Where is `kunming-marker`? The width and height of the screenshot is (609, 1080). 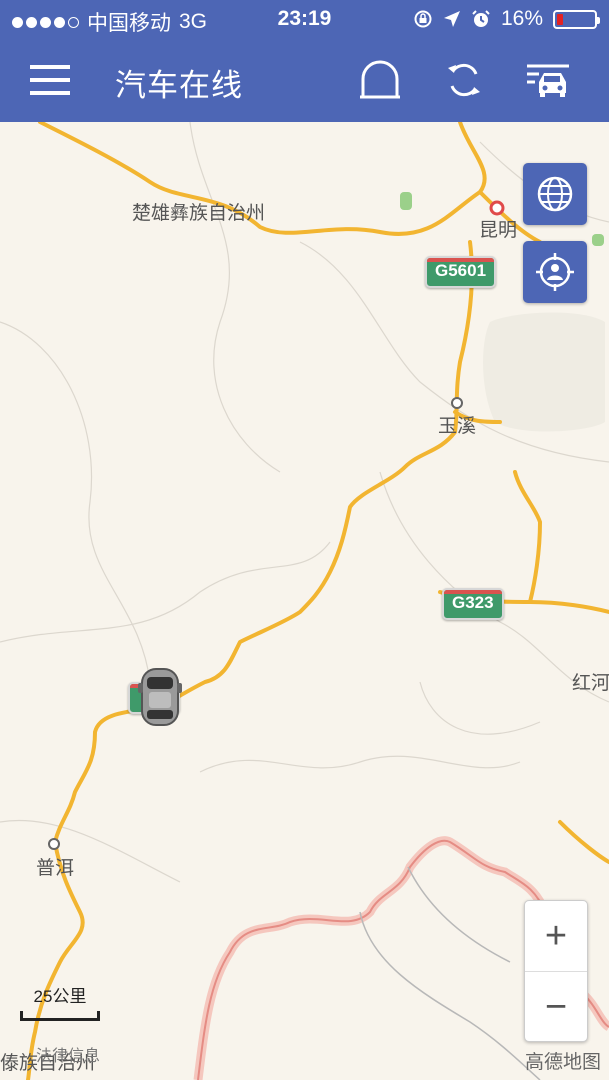 kunming-marker is located at coordinates (497, 208).